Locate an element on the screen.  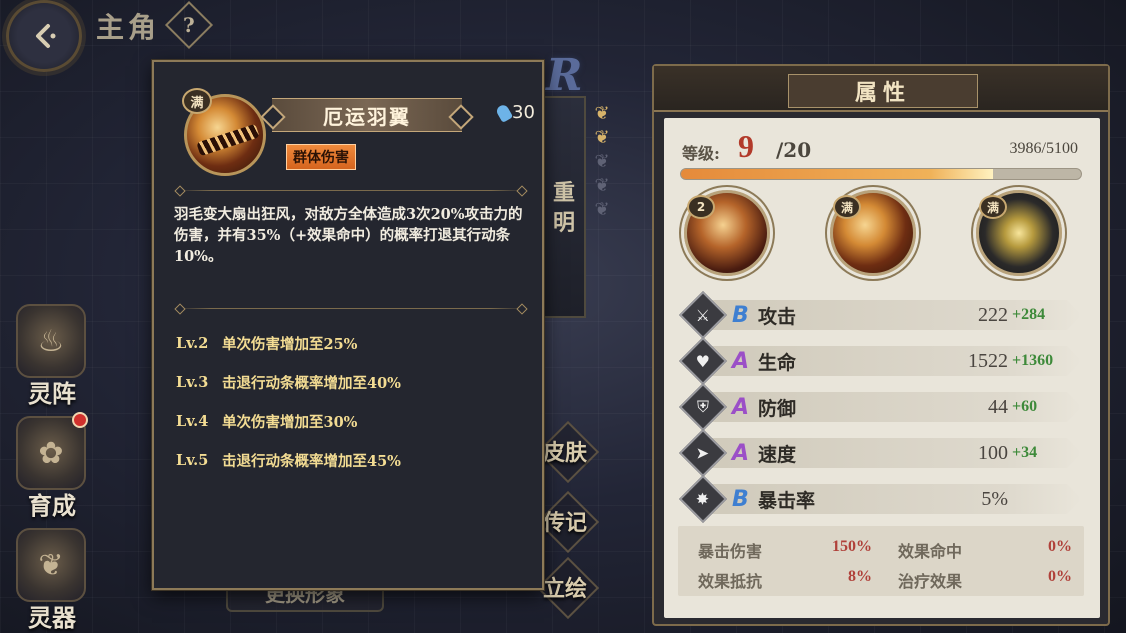
page-title: 主角 is located at coordinates (128, 27).